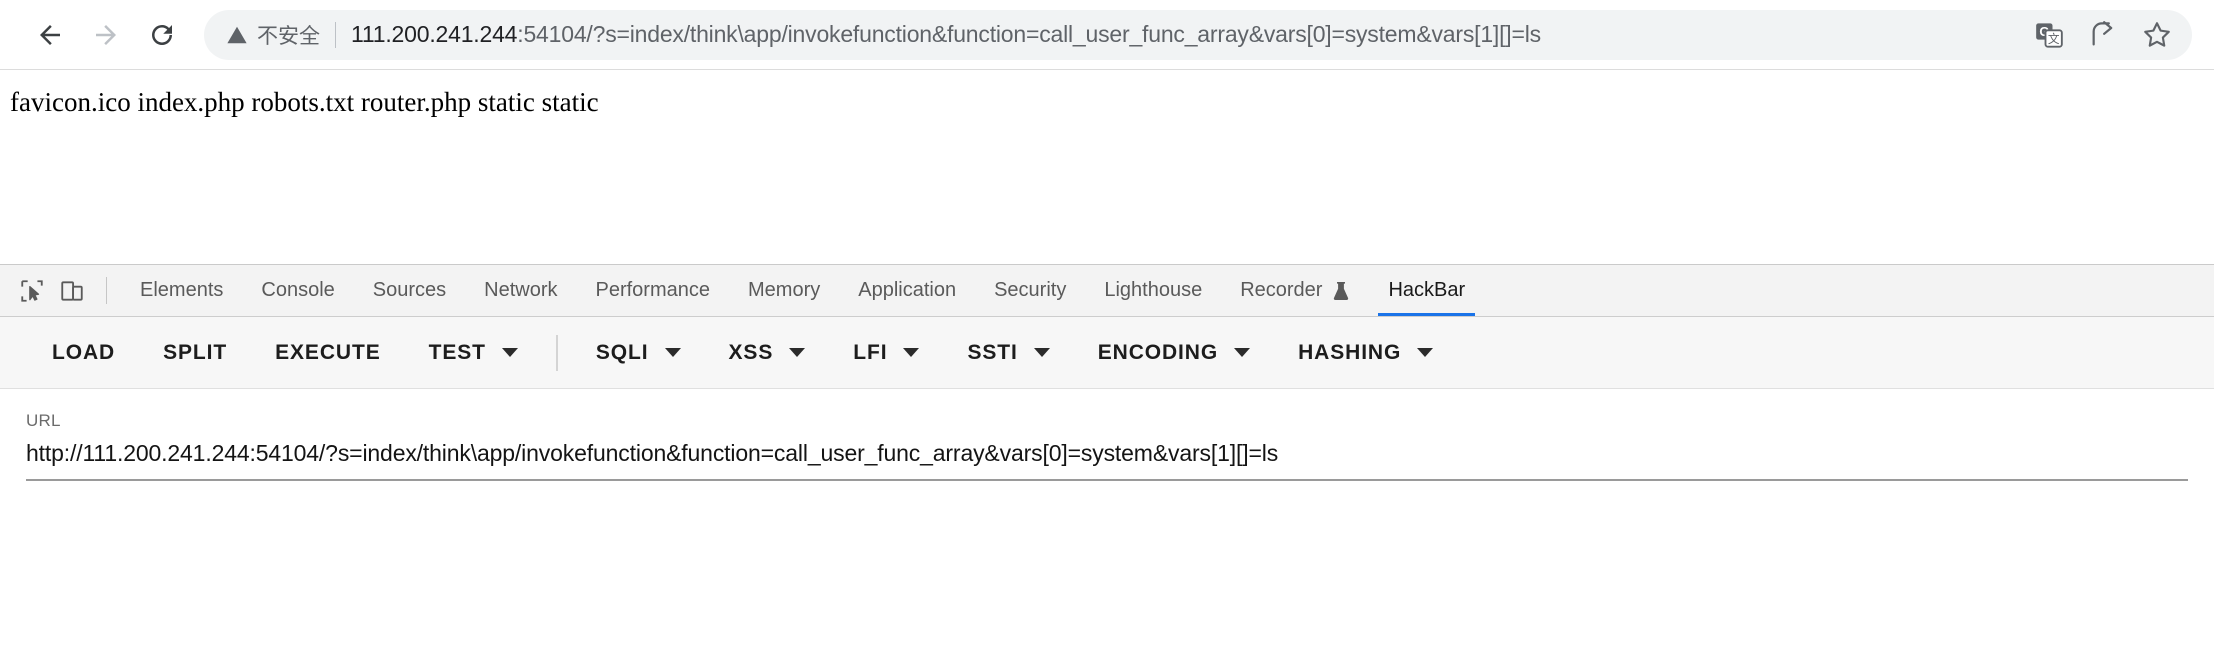  What do you see at coordinates (434, 34) in the screenshot?
I see `omnibox-url-host: 111.200.241.244` at bounding box center [434, 34].